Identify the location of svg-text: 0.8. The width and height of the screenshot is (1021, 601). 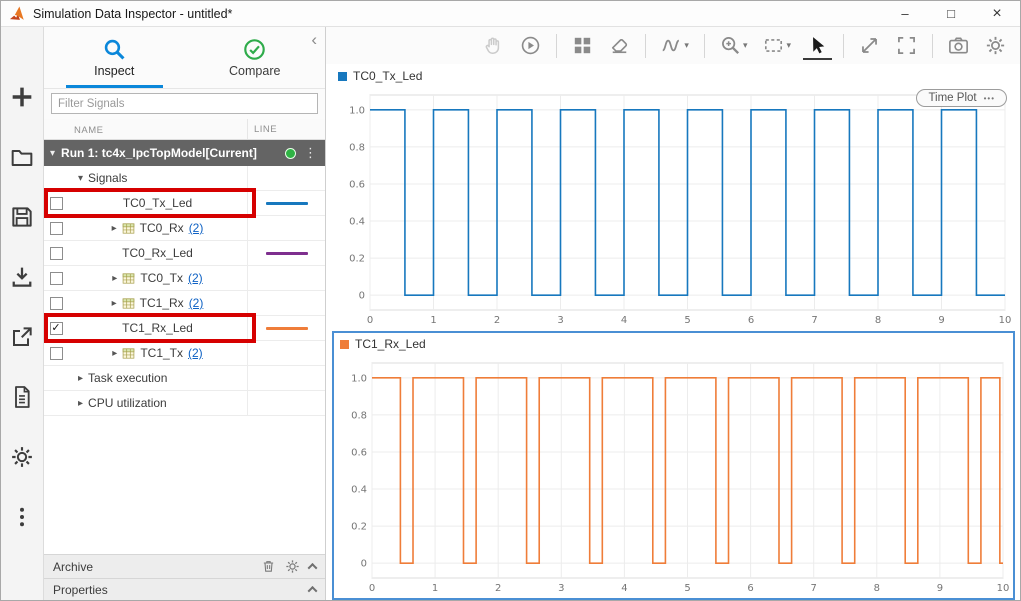
(359, 415).